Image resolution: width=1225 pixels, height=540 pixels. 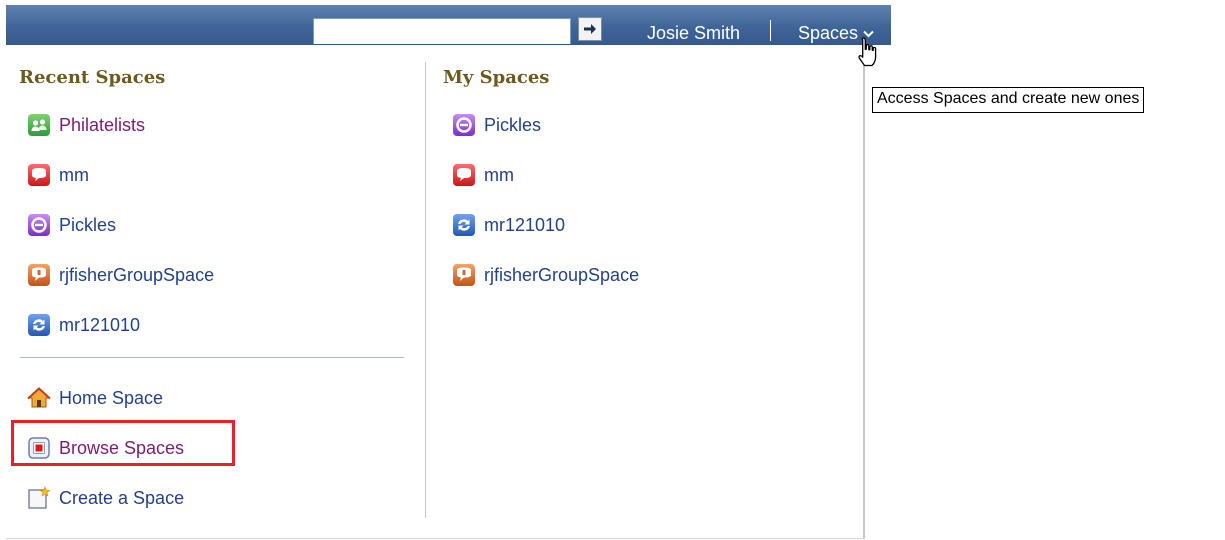 I want to click on home-icon, so click(x=39, y=397).